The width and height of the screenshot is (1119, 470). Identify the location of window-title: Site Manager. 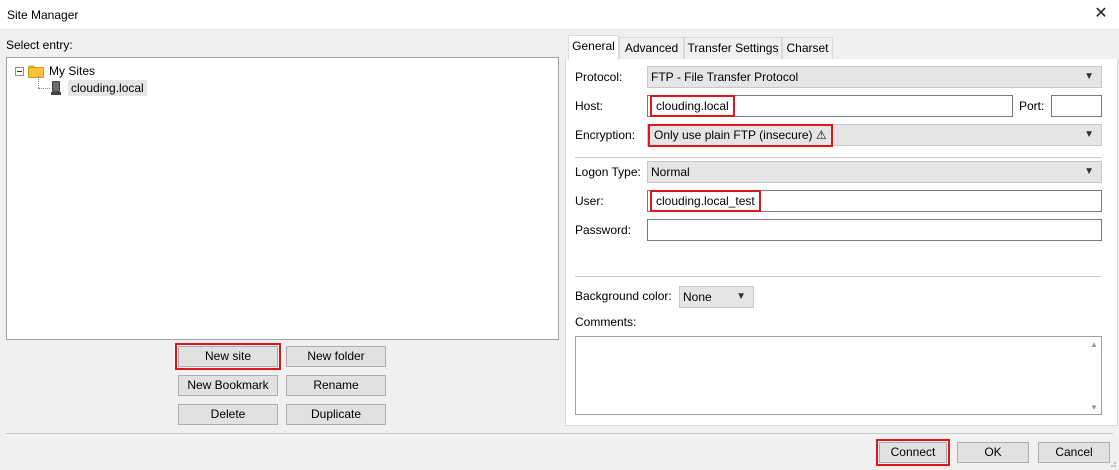
(43, 15).